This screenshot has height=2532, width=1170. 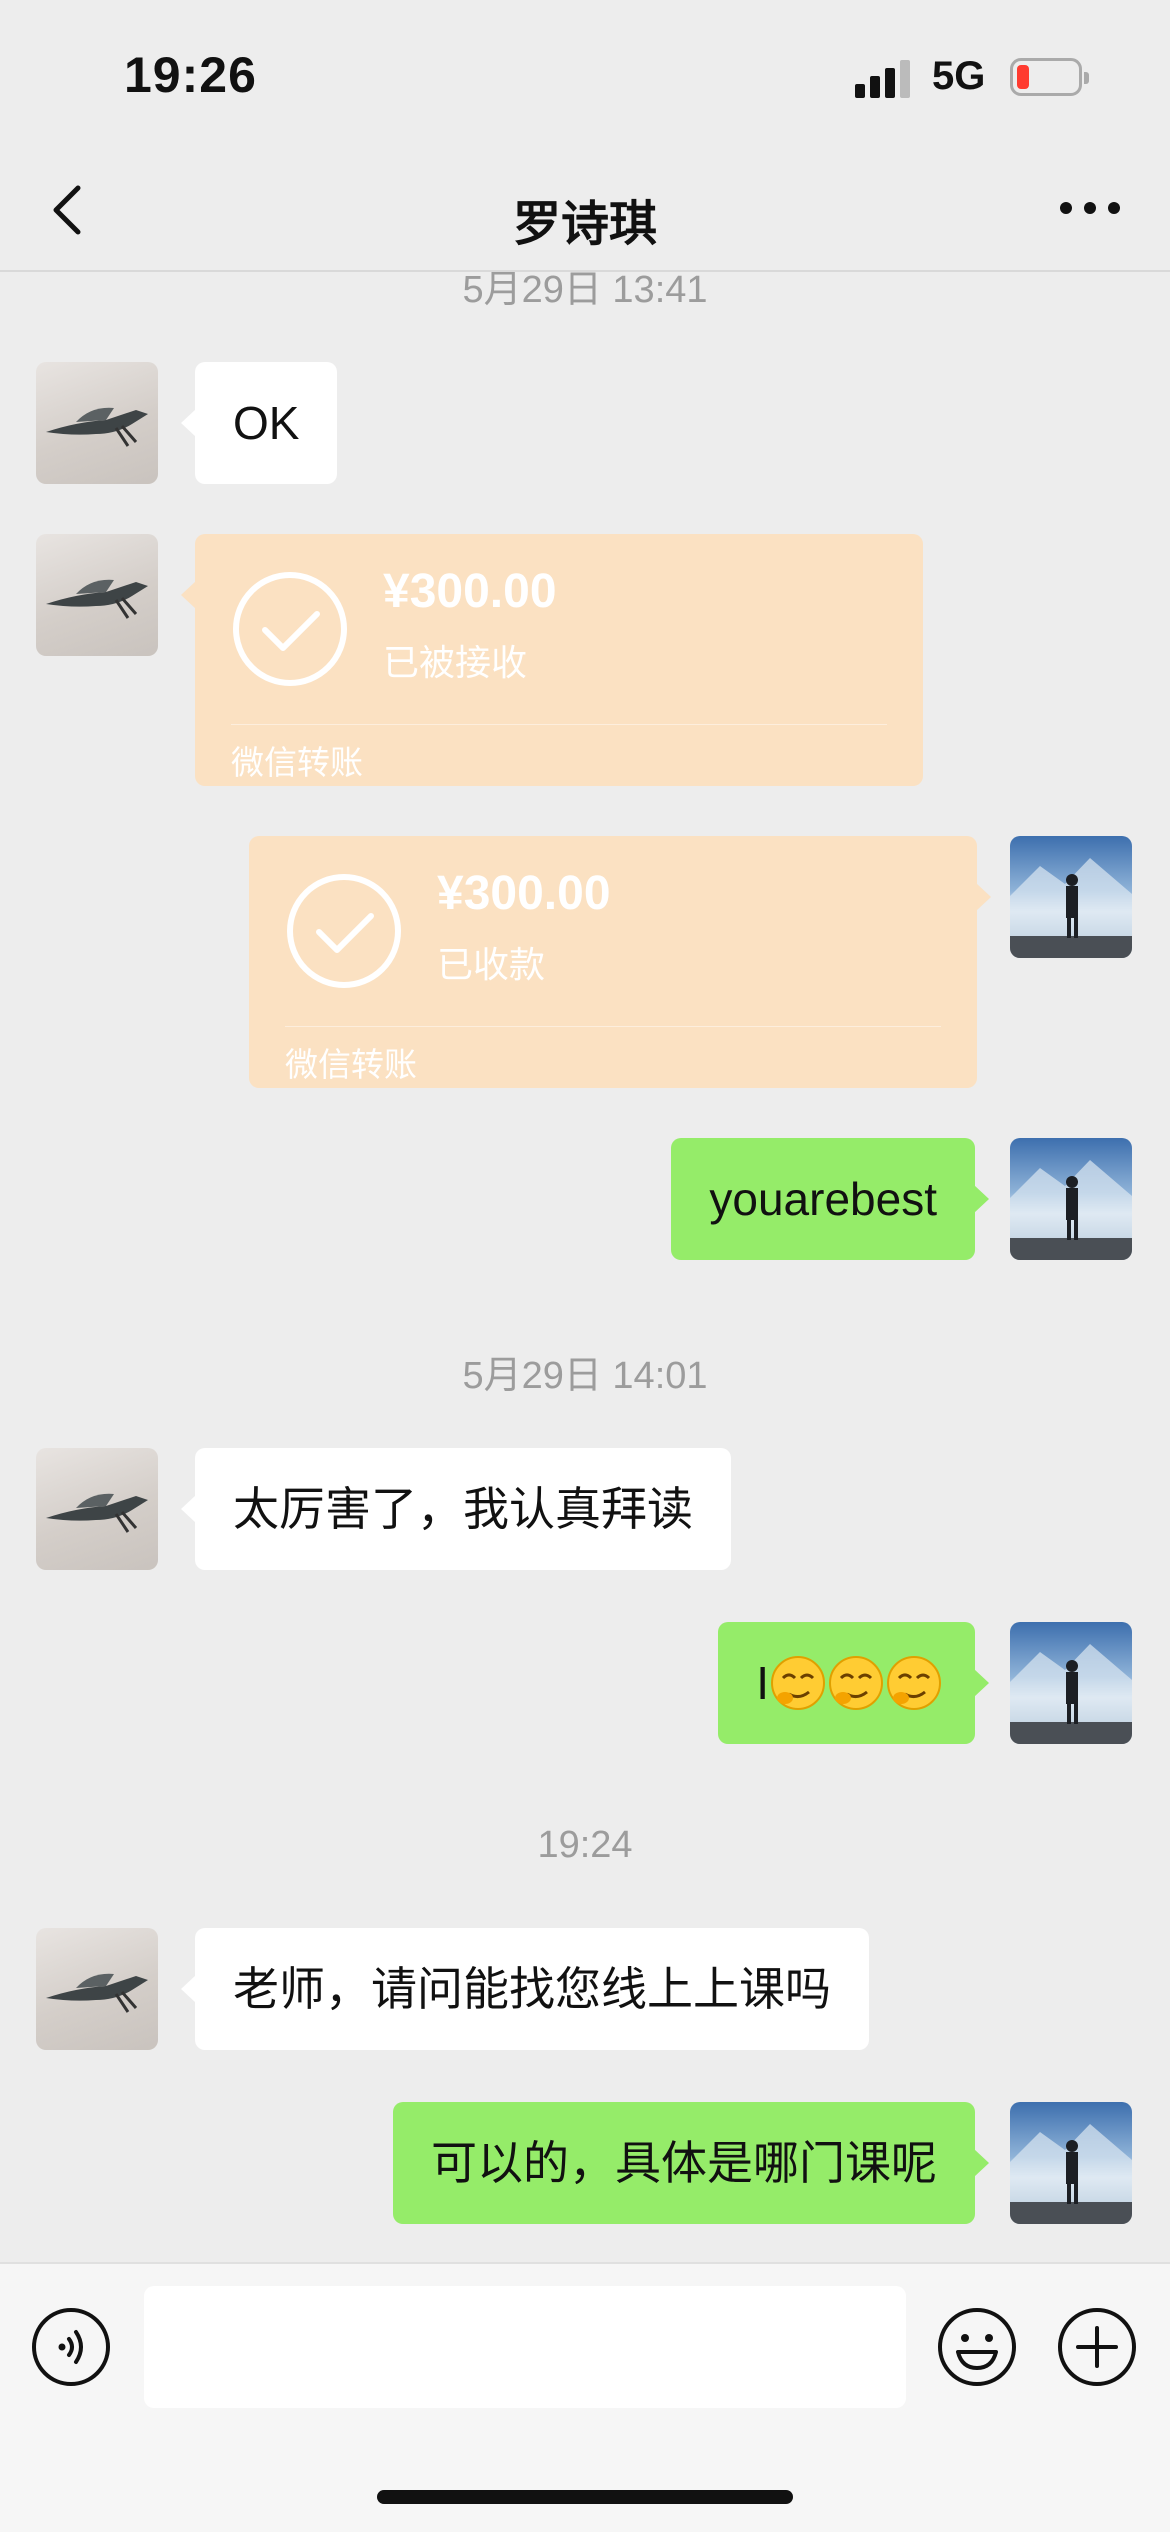 I want to click on timestamp: 5月29日 14:01, so click(x=585, y=1376).